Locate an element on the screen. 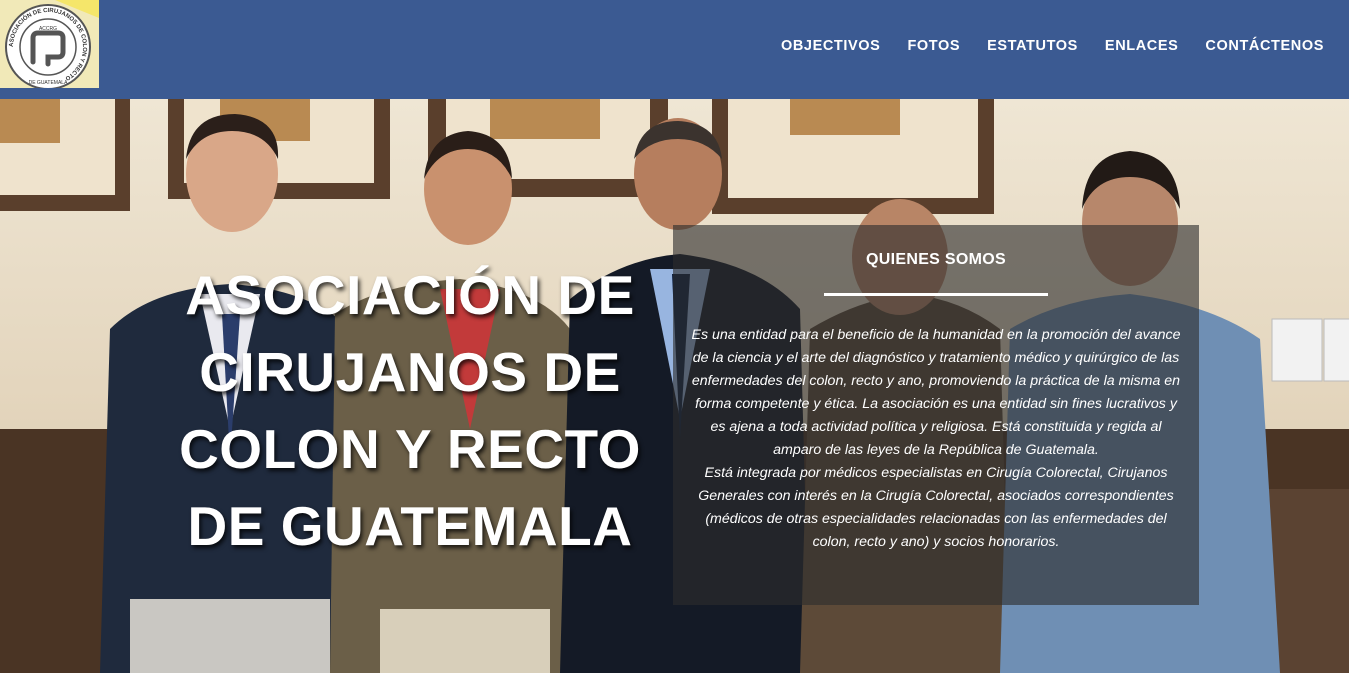 This screenshot has height=673, width=1349. logo-bottom-text: DE GUATEMALA is located at coordinates (48, 83).